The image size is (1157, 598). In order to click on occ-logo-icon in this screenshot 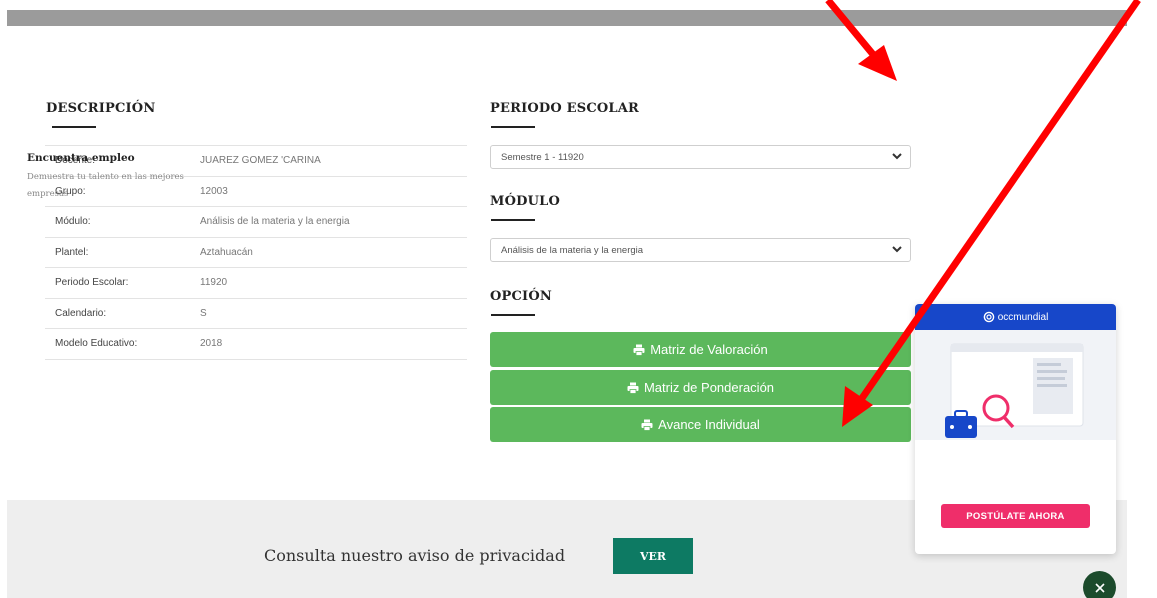, I will do `click(989, 317)`.